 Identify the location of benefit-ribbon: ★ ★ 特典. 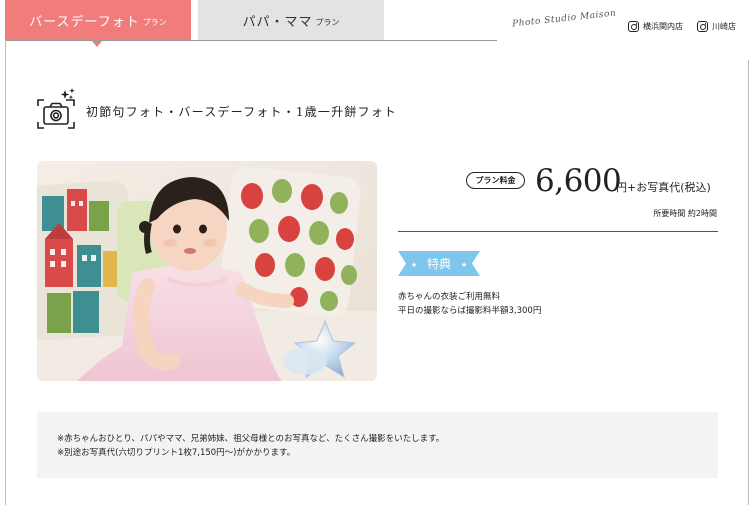
(439, 263).